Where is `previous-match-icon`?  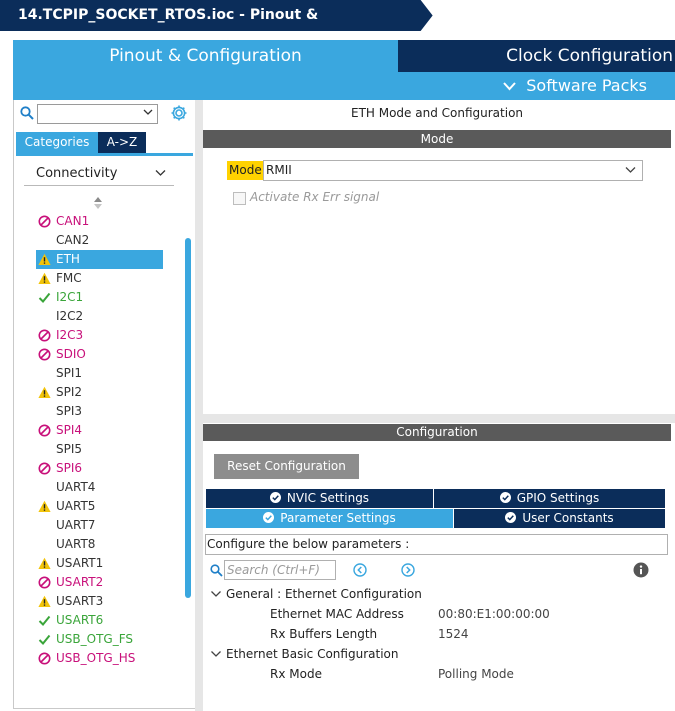
previous-match-icon is located at coordinates (360, 570).